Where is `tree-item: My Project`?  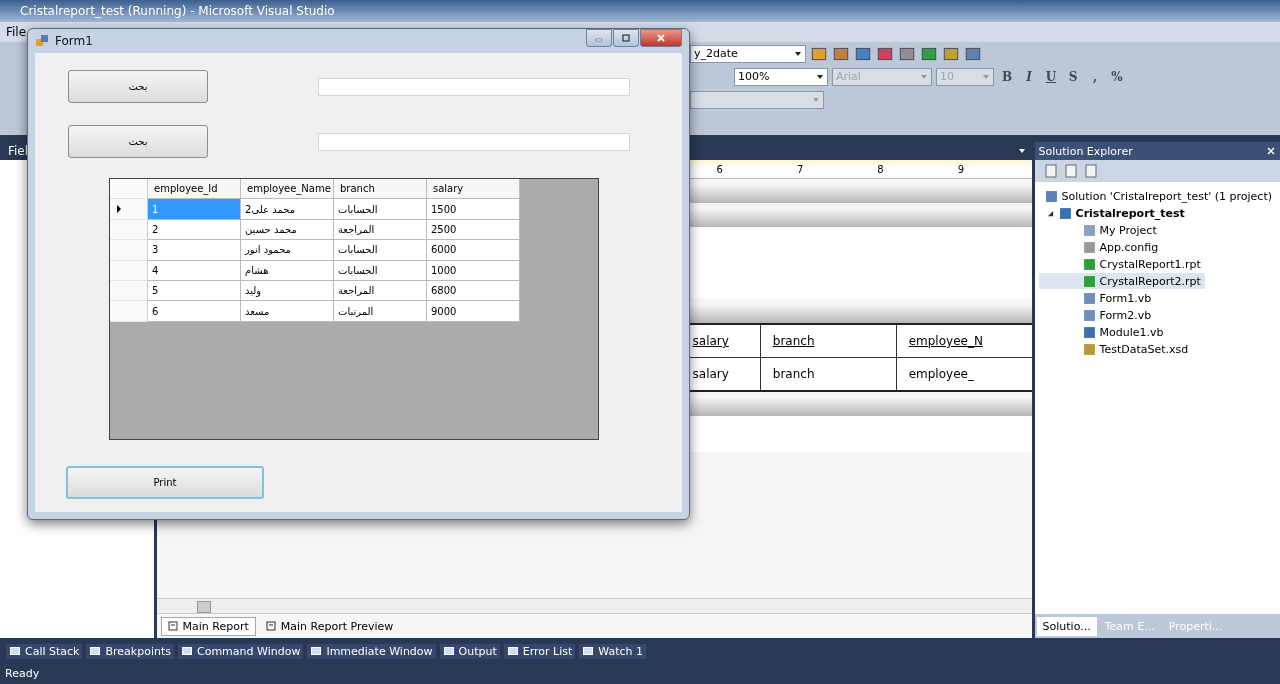
tree-item: My Project is located at coordinates (1099, 230).